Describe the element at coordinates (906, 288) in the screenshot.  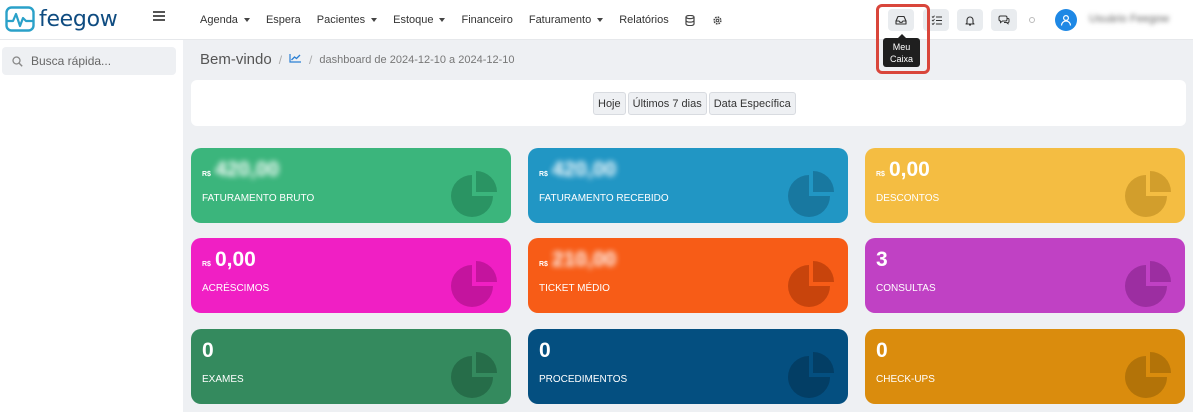
I see `stat-label: Consultas` at that location.